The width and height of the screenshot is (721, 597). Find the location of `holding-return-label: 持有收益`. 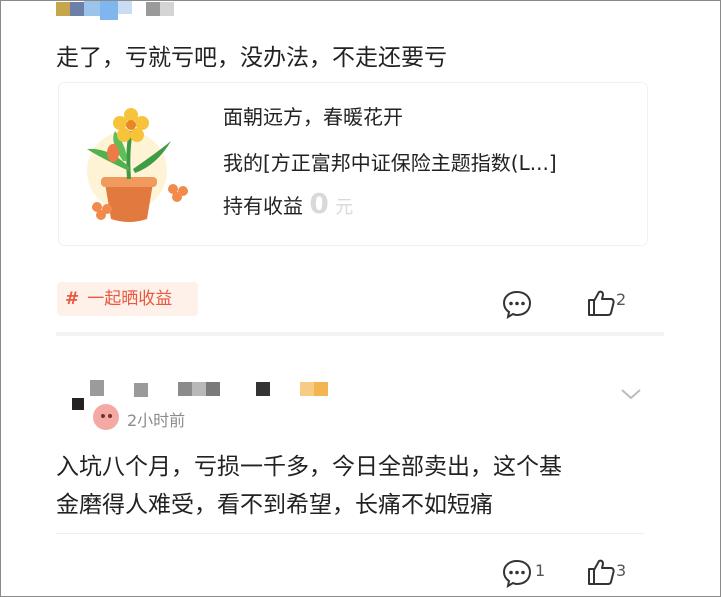

holding-return-label: 持有收益 is located at coordinates (263, 206).